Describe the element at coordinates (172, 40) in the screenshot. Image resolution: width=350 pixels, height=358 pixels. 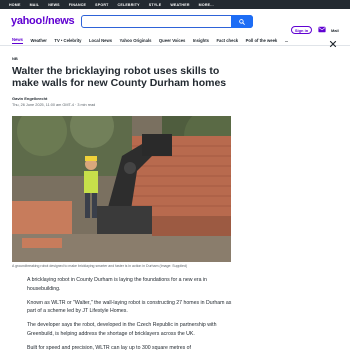
I see `nav-item-queer-voices: Queer Voices` at that location.